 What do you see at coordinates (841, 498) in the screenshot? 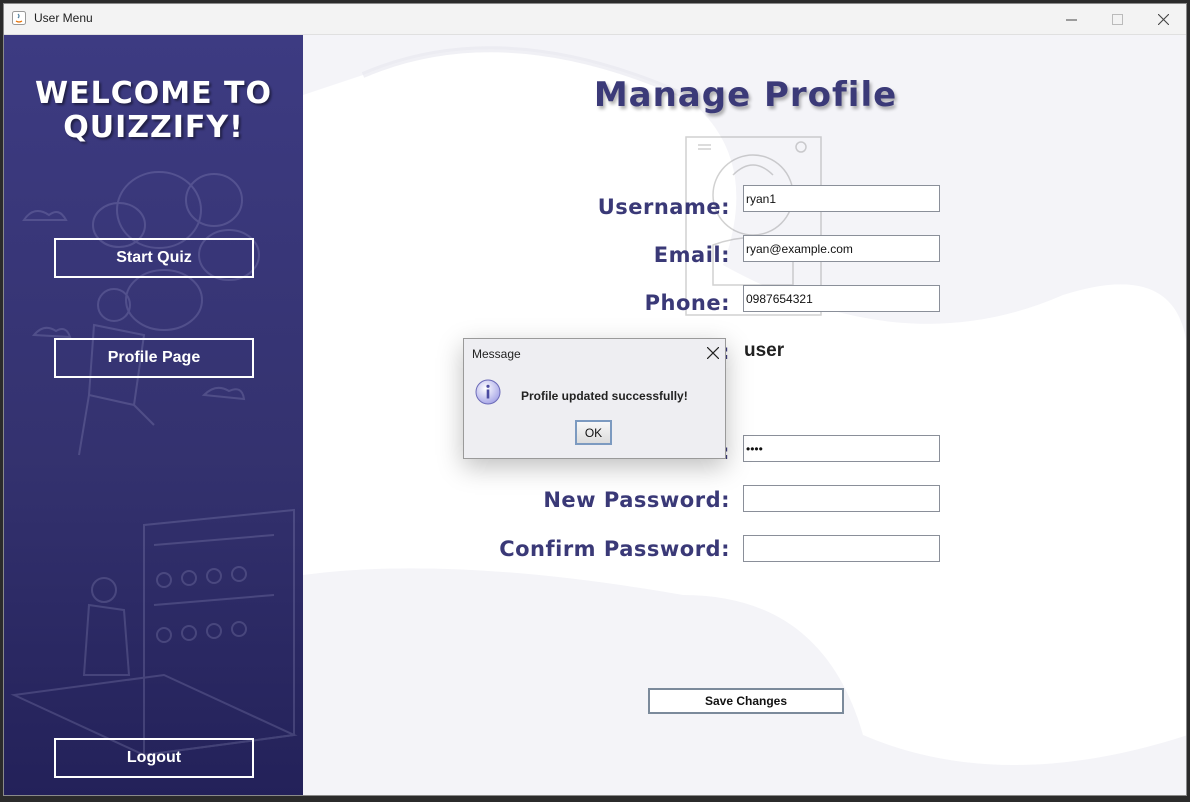
I see `new-password-field` at bounding box center [841, 498].